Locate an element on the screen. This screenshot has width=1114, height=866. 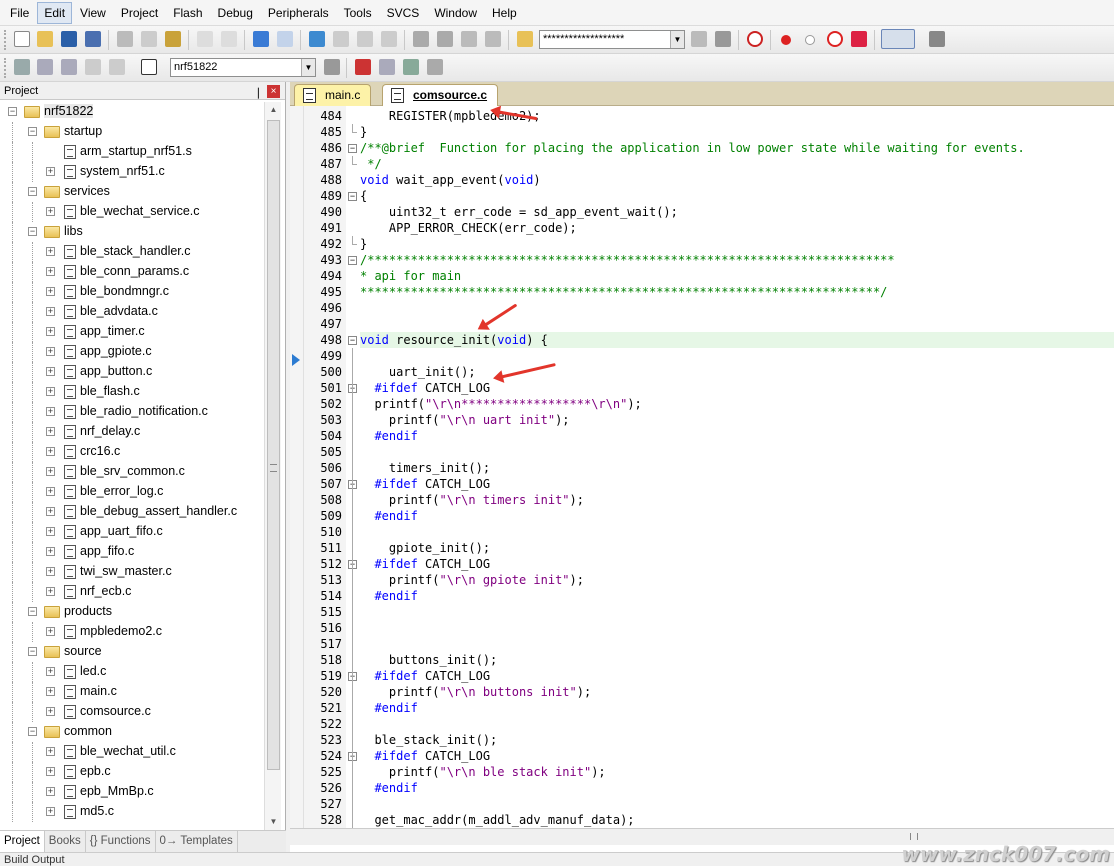
tab-comsource-c: comsource.c is located at coordinates (440, 95).